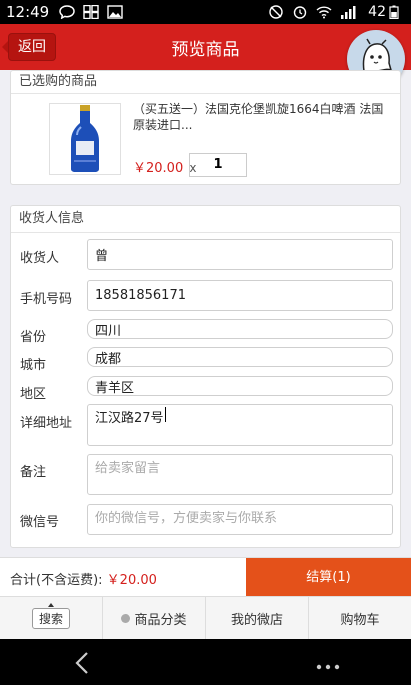 The height and width of the screenshot is (685, 411). What do you see at coordinates (240, 519) in the screenshot?
I see `wechat-input: 你的微信号，方便卖家与你联系` at bounding box center [240, 519].